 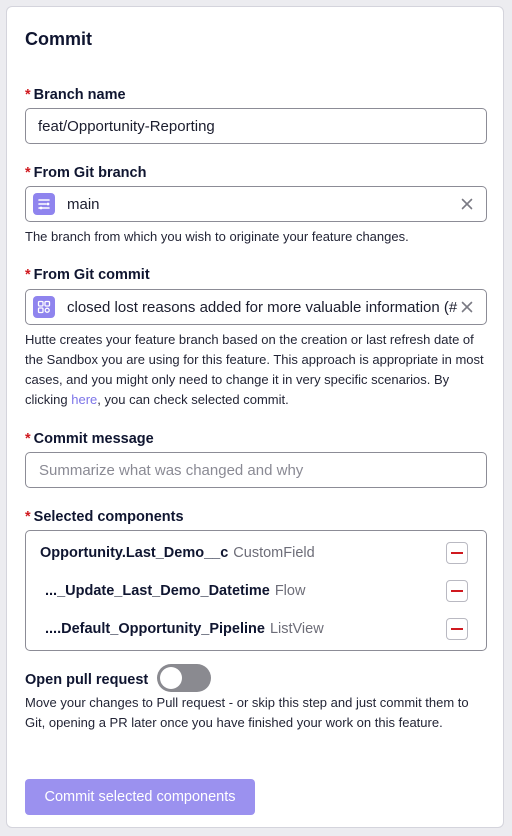 I want to click on component-type: ListView, so click(x=296, y=629).